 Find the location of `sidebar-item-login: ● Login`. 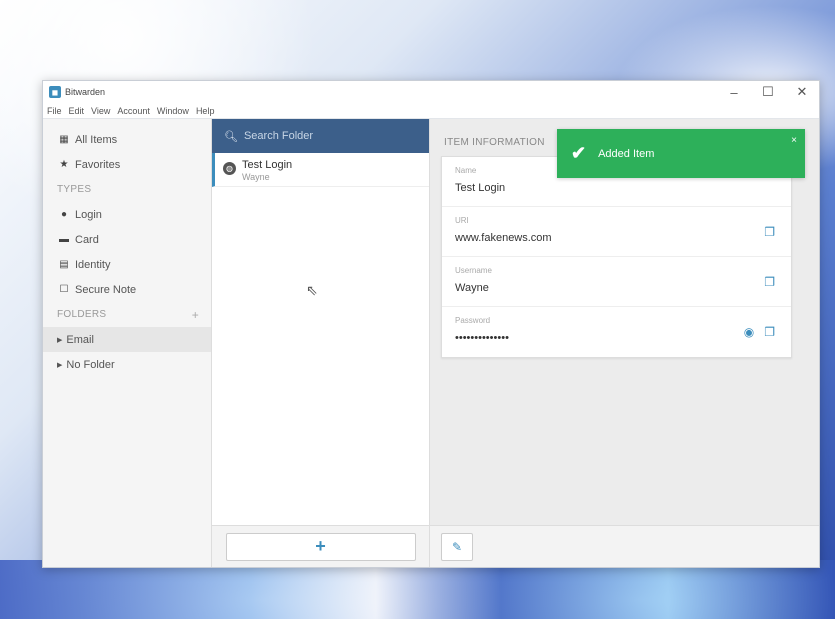

sidebar-item-login: ● Login is located at coordinates (127, 214).